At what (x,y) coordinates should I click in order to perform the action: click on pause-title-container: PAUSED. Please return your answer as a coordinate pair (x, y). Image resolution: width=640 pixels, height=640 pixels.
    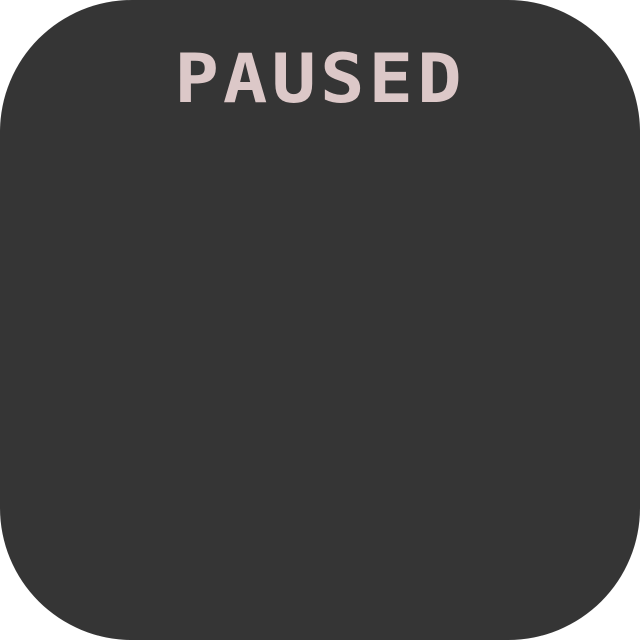
    Looking at the image, I should click on (320, 79).